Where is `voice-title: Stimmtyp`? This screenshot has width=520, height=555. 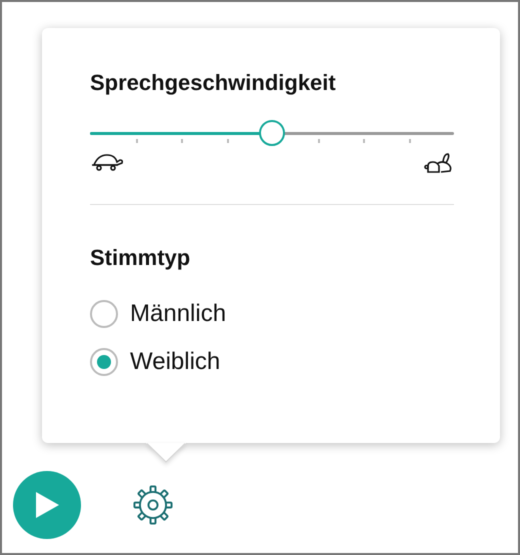
voice-title: Stimmtyp is located at coordinates (141, 258).